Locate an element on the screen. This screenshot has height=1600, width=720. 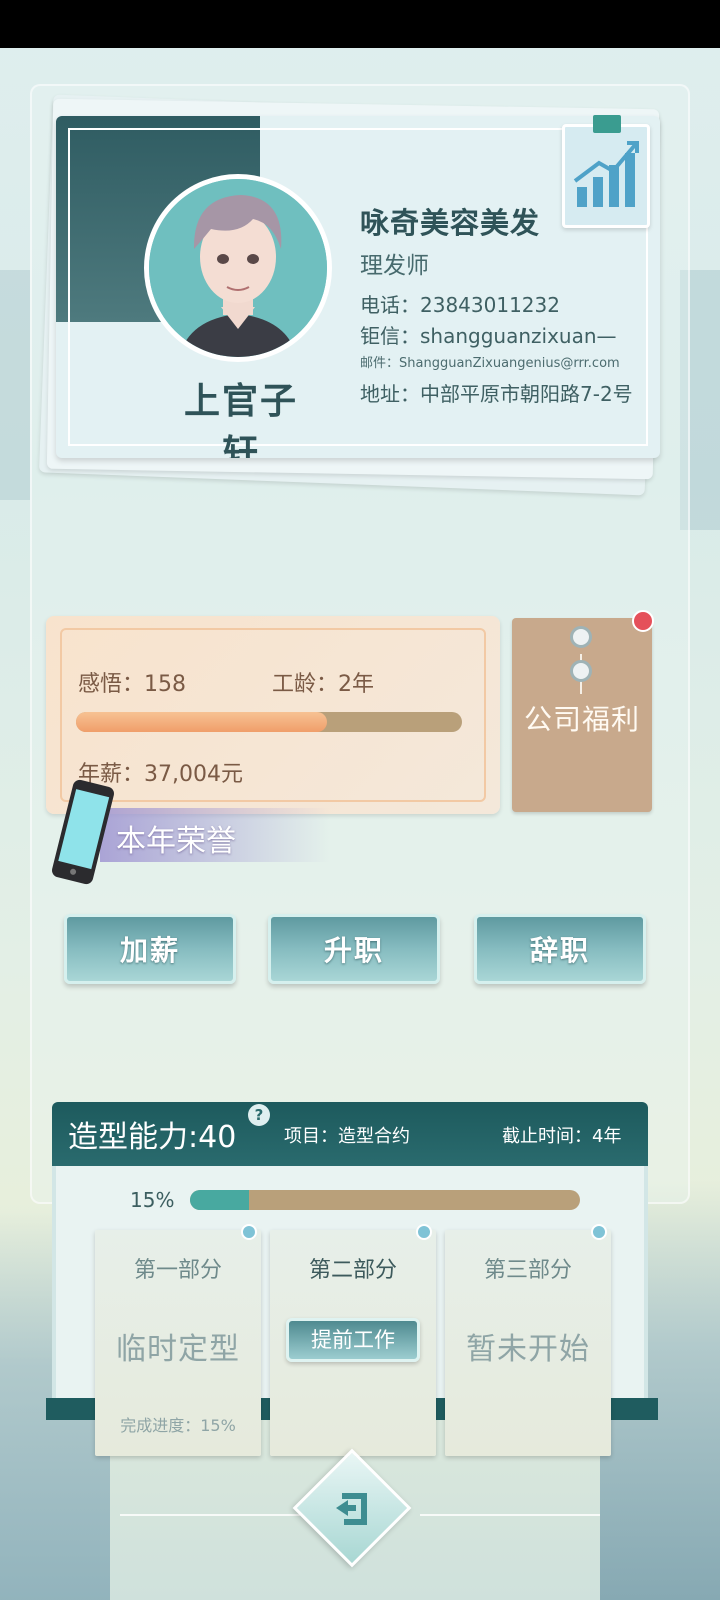
part-title: 第二部分 is located at coordinates (352, 1270).